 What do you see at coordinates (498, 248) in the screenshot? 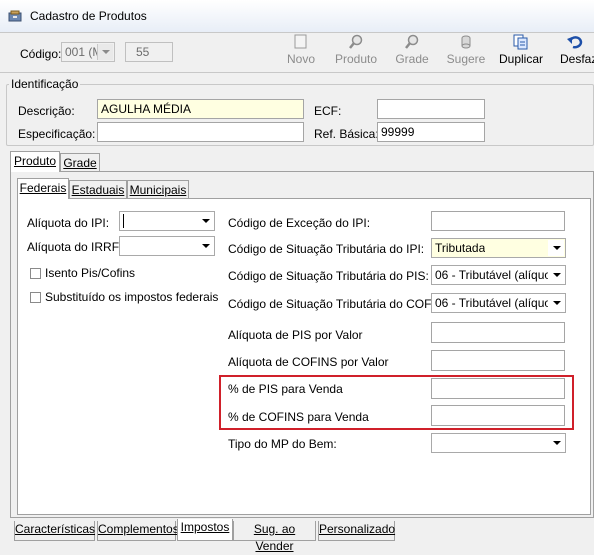
I see `cst-ipi-select: Tributada` at bounding box center [498, 248].